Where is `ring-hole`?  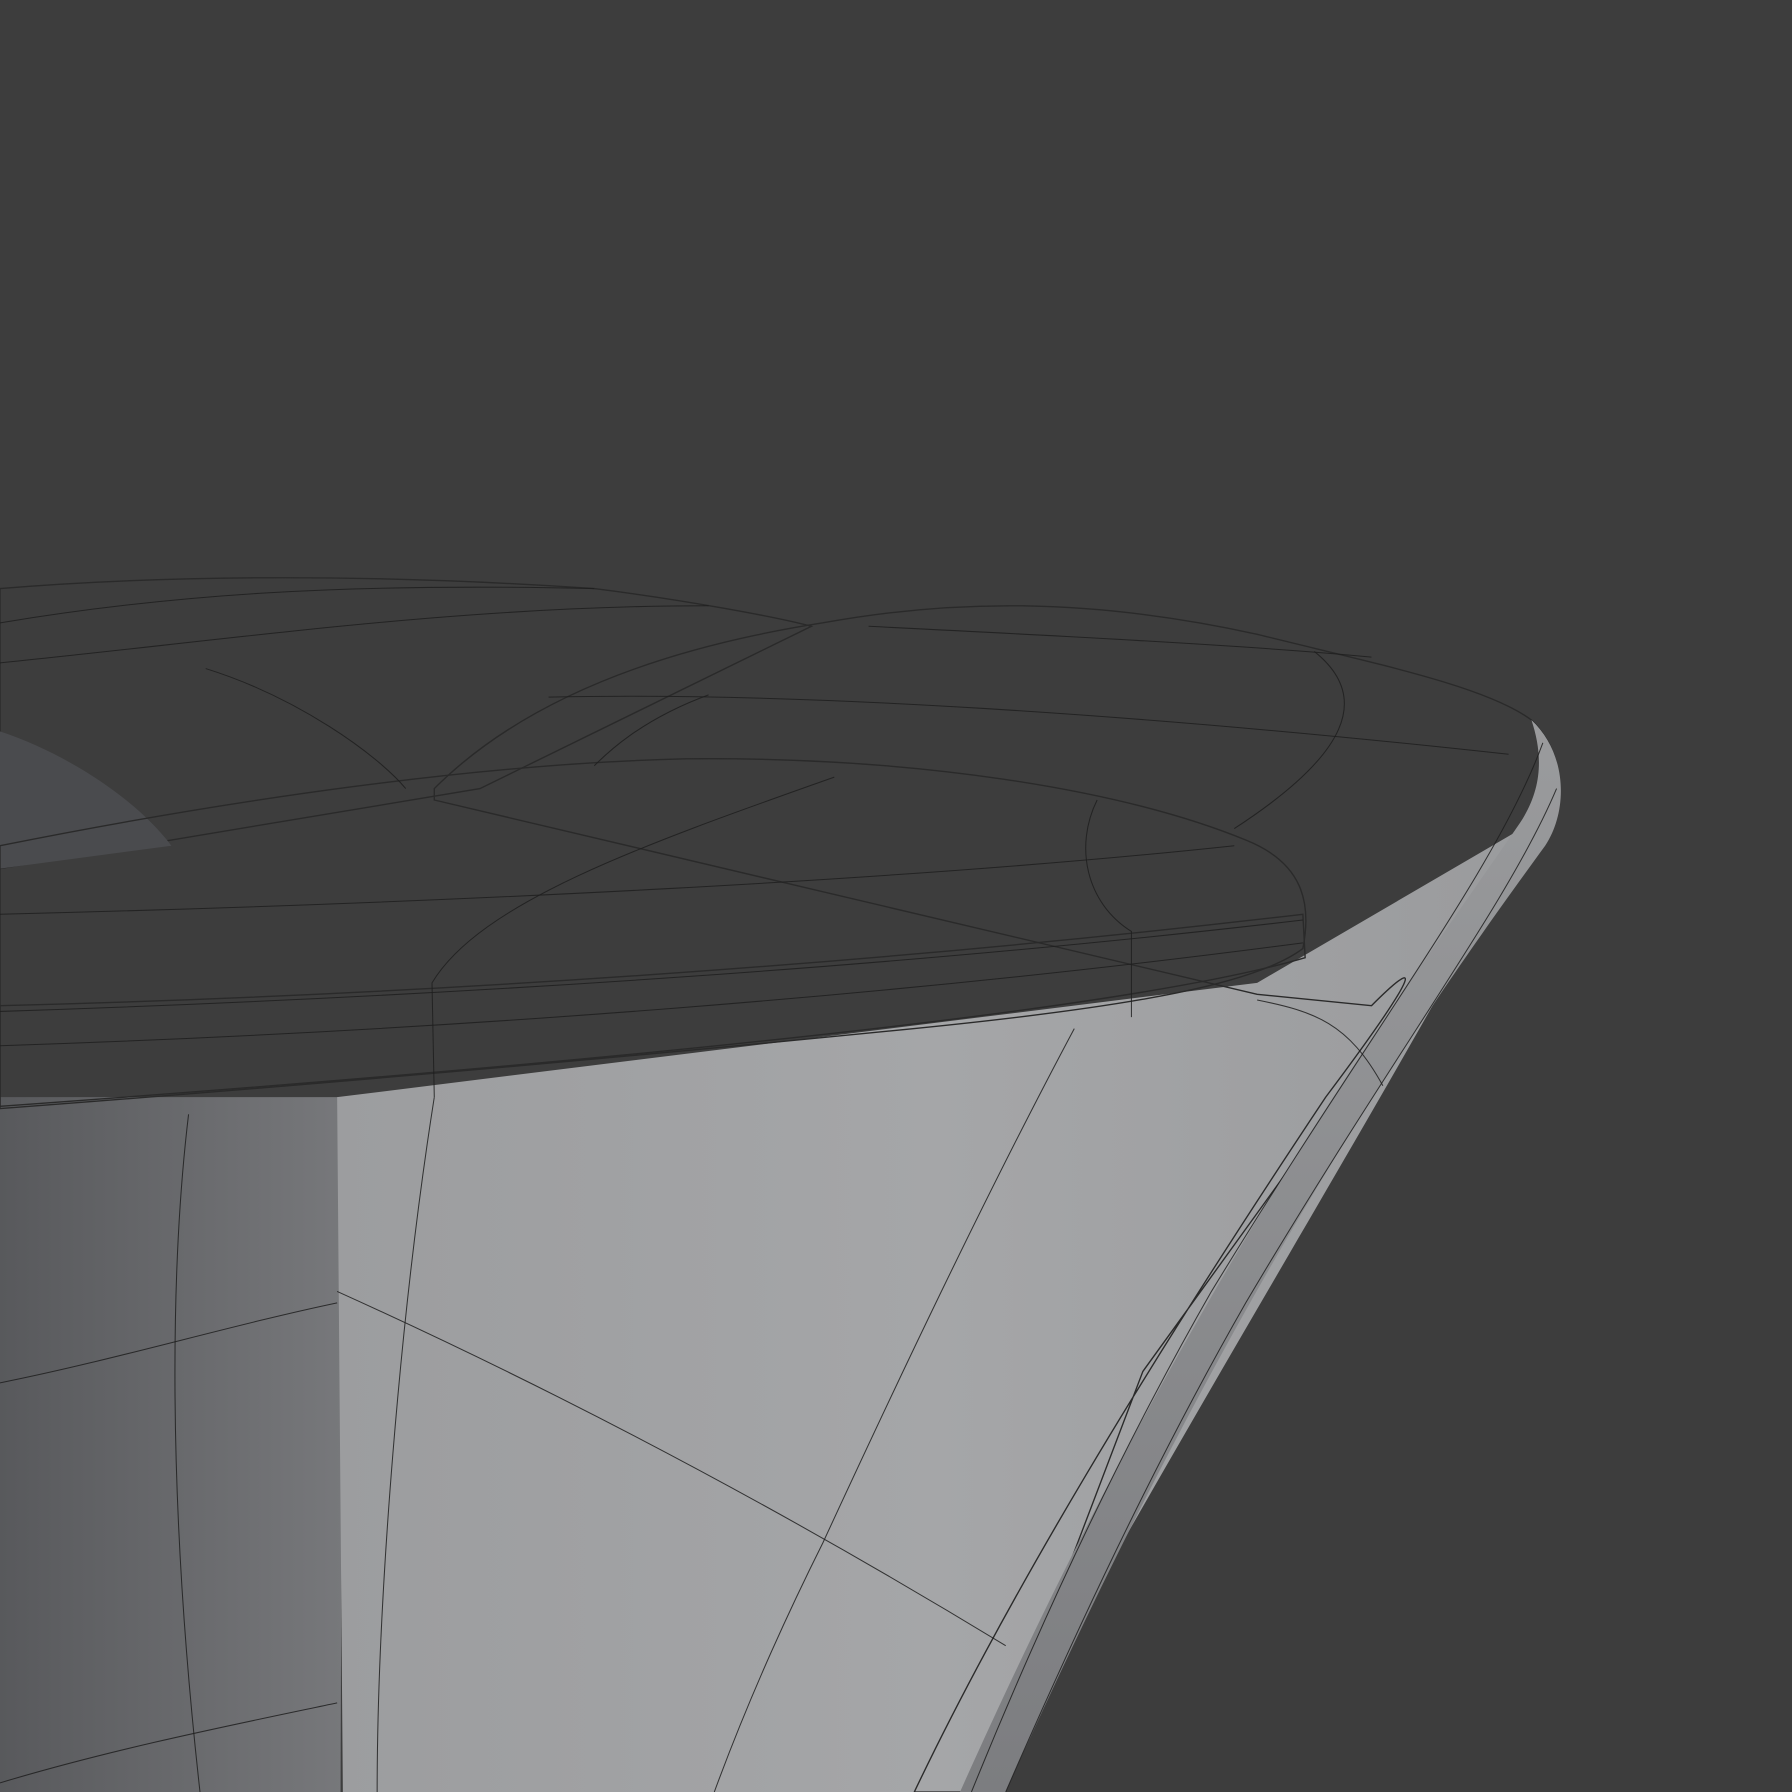
ring-hole is located at coordinates (86, 800).